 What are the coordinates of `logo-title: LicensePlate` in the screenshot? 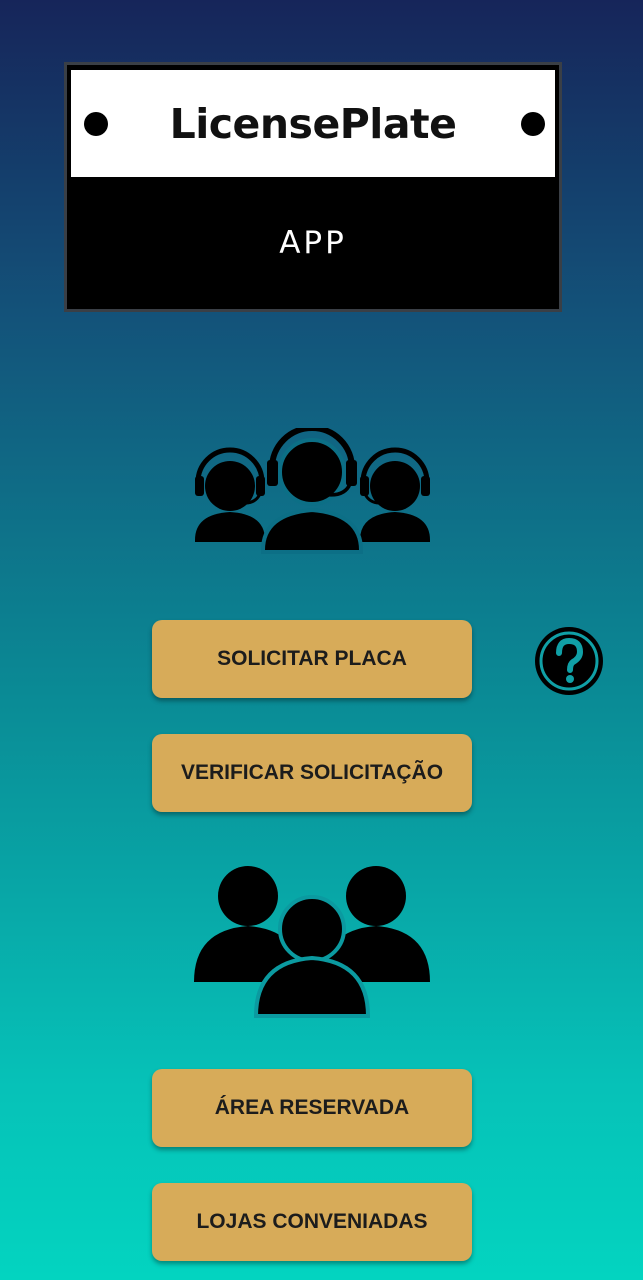 It's located at (313, 124).